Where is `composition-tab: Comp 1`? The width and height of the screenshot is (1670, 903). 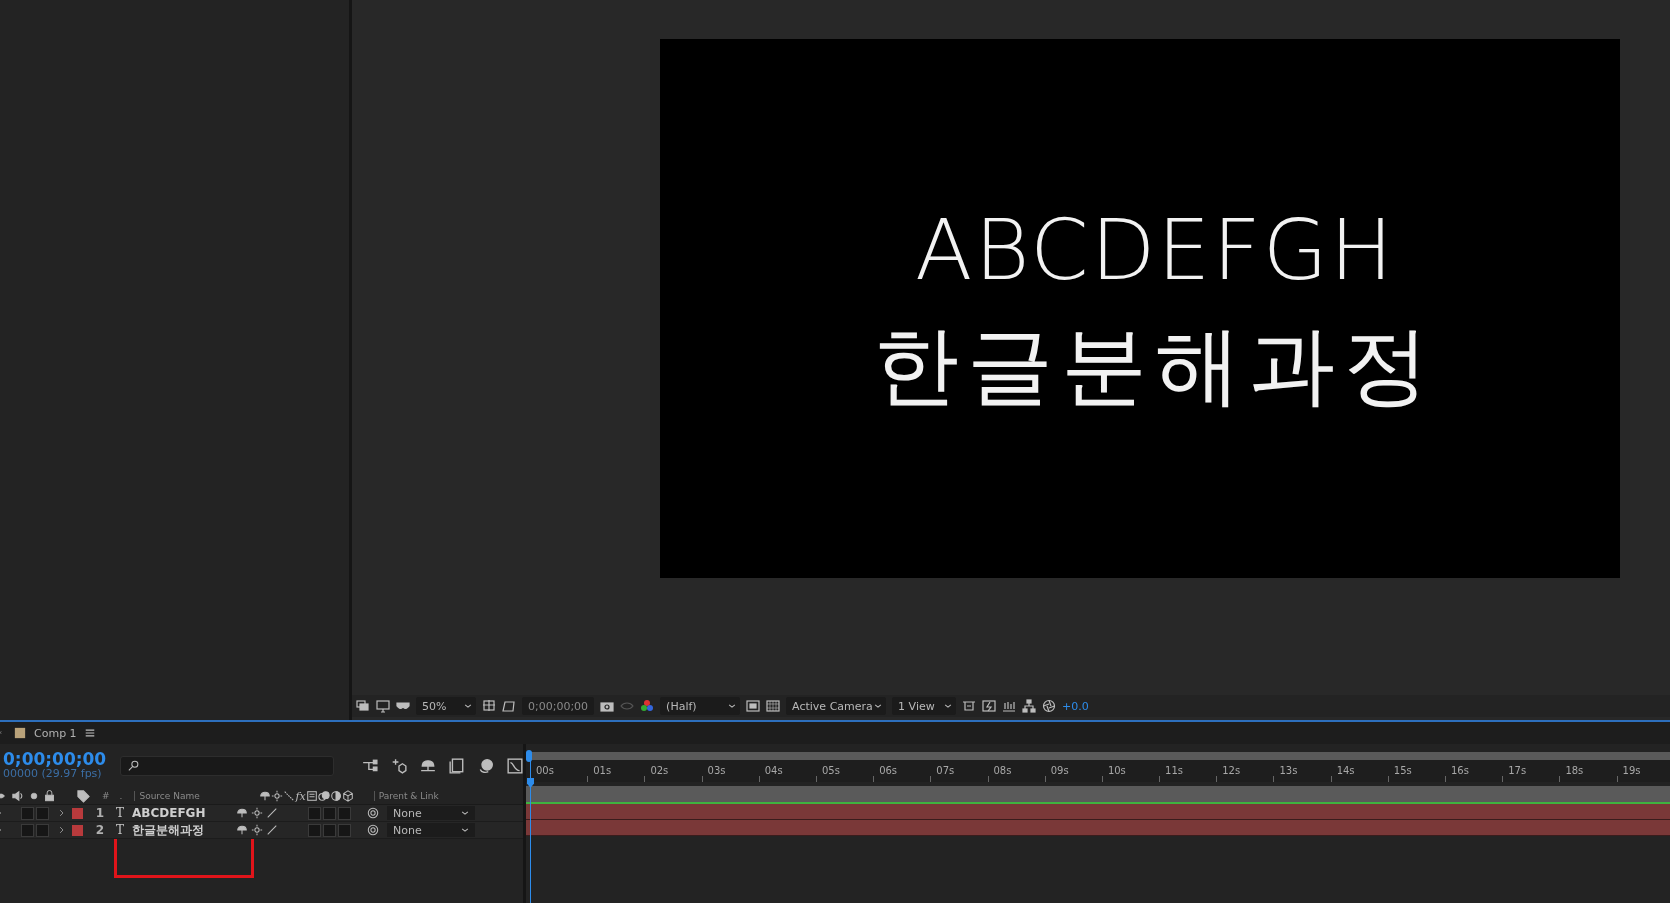
composition-tab: Comp 1 is located at coordinates (55, 733).